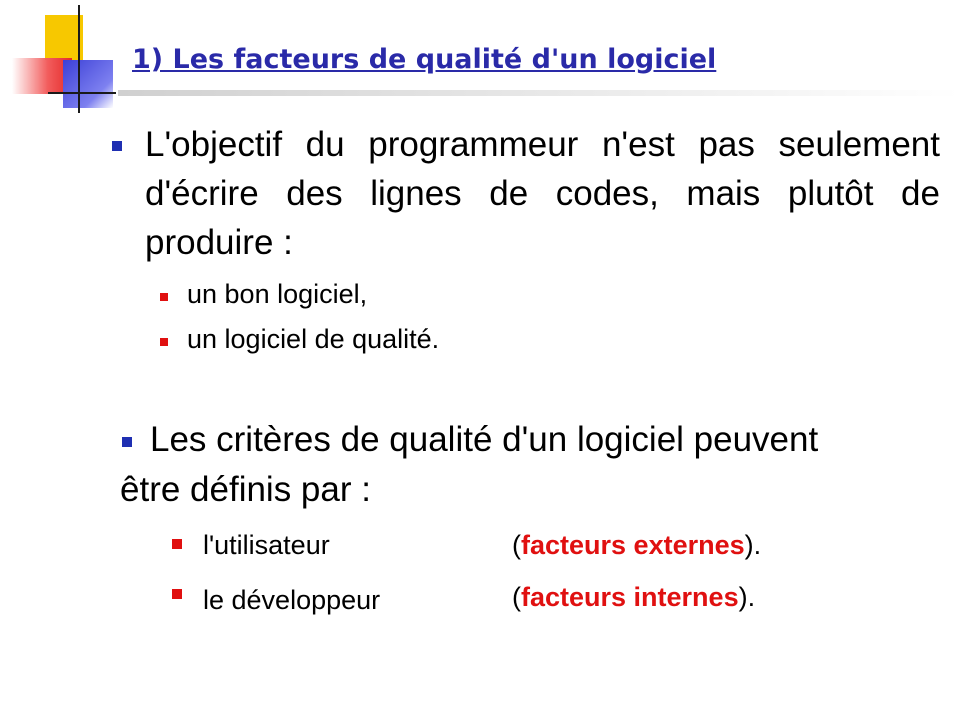 This screenshot has height=720, width=960. What do you see at coordinates (539, 93) in the screenshot?
I see `title-underline-bar` at bounding box center [539, 93].